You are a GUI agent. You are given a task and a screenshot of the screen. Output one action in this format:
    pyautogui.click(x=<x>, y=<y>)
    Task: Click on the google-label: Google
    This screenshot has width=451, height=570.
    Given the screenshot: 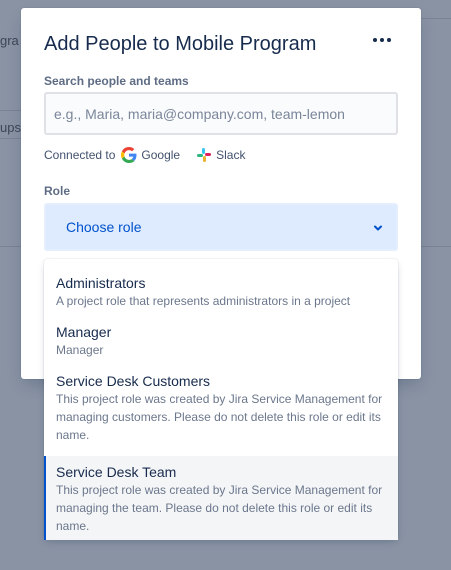 What is the action you would take?
    pyautogui.click(x=161, y=155)
    